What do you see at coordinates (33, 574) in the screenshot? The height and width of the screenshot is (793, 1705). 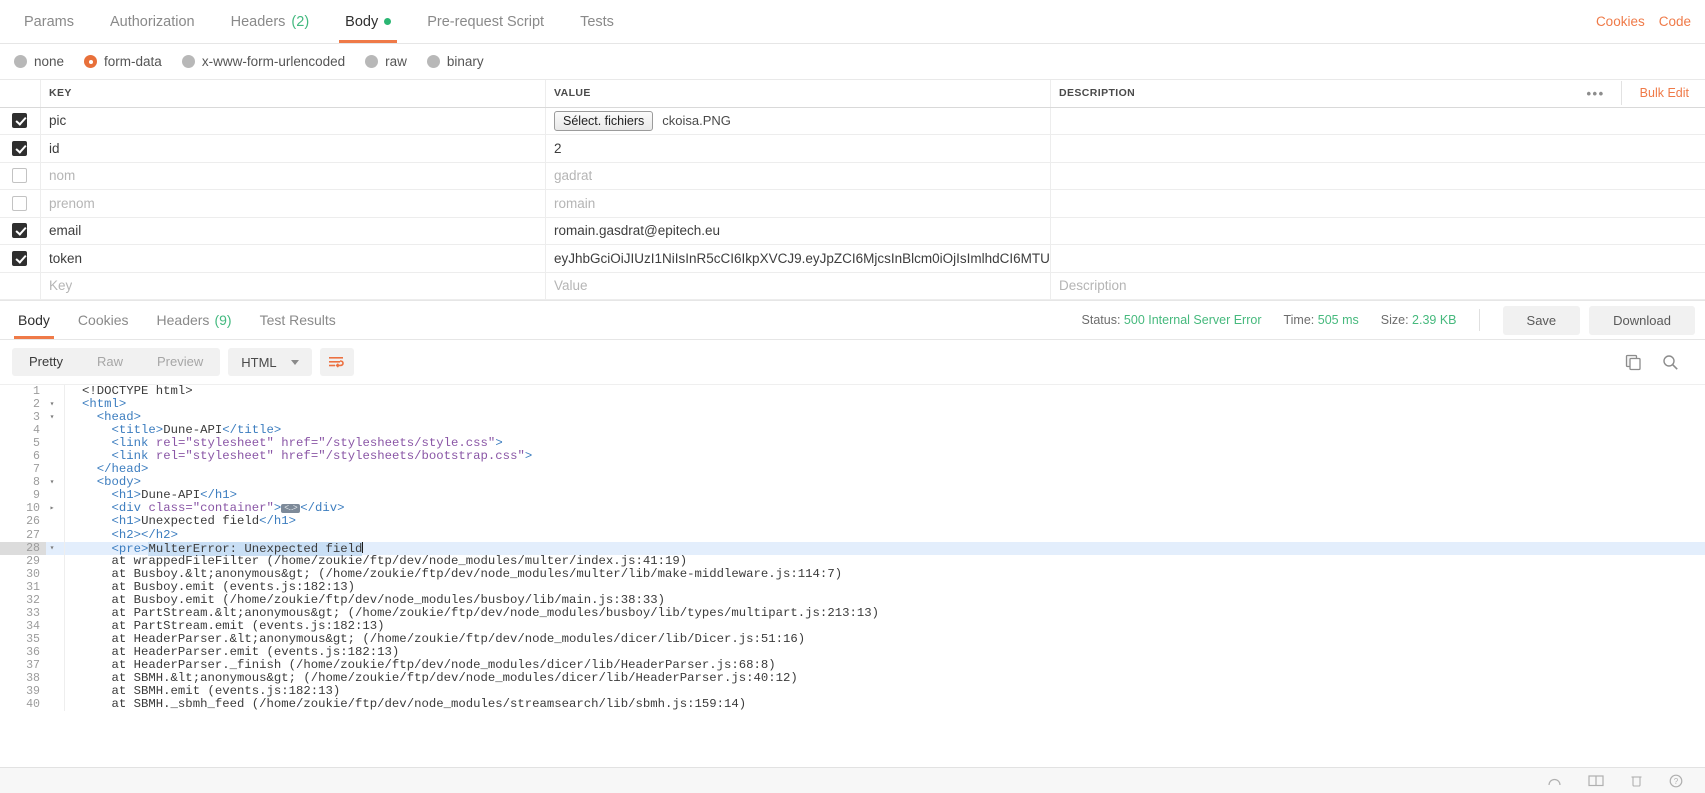 I see `line-number: 30` at bounding box center [33, 574].